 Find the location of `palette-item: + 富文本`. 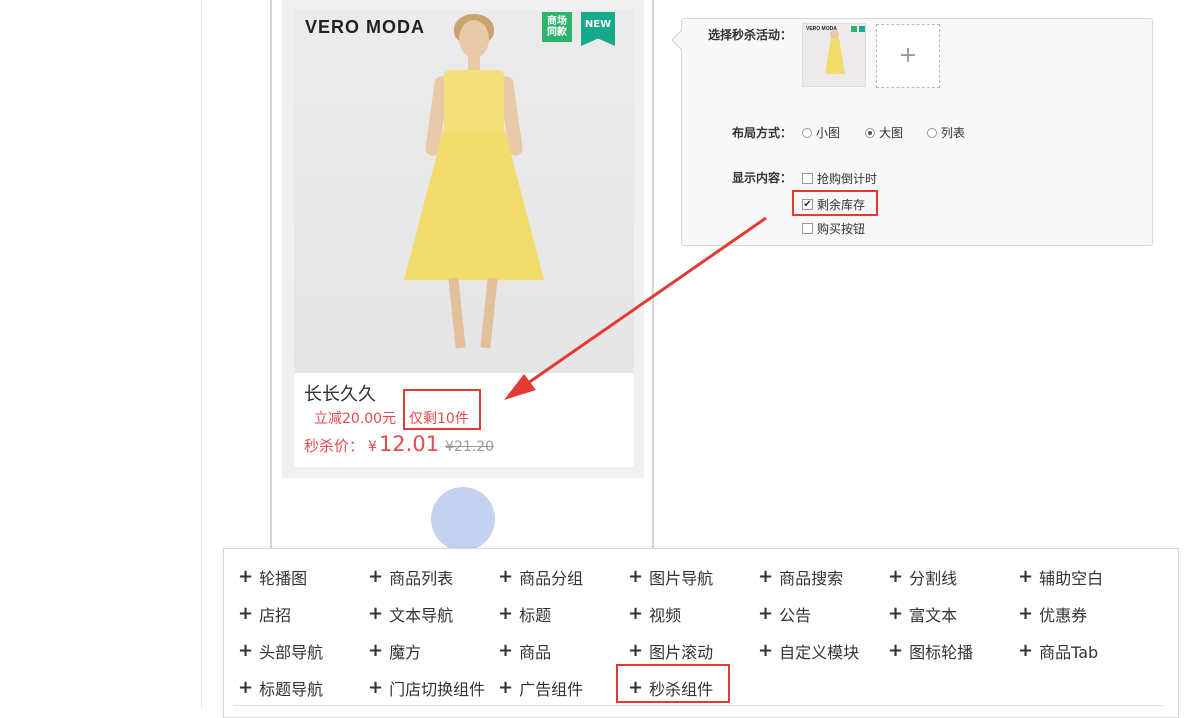

palette-item: + 富文本 is located at coordinates (922, 614).